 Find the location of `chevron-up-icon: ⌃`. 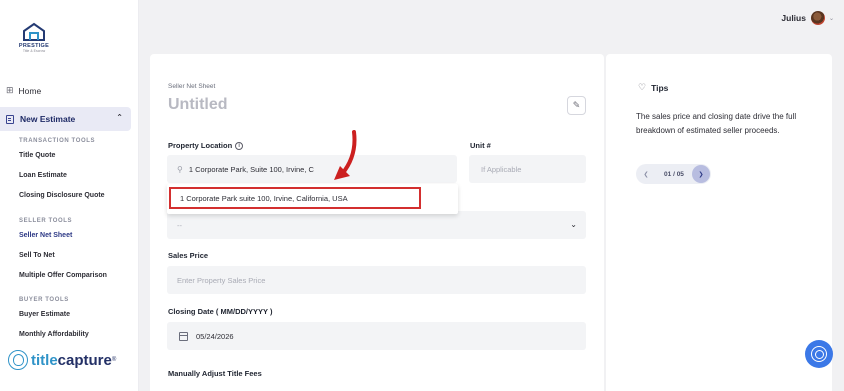

chevron-up-icon: ⌃ is located at coordinates (119, 117).